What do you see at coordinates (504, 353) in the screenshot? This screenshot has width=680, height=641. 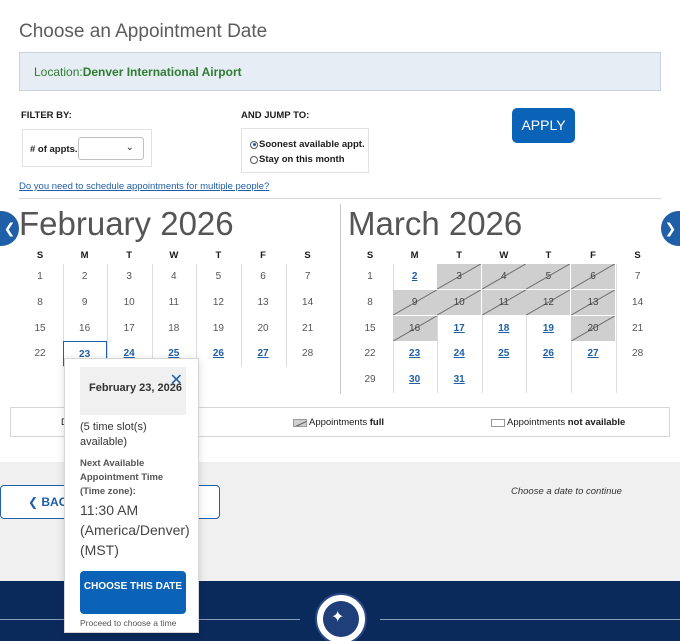 I see `calendar-day-available: 25` at bounding box center [504, 353].